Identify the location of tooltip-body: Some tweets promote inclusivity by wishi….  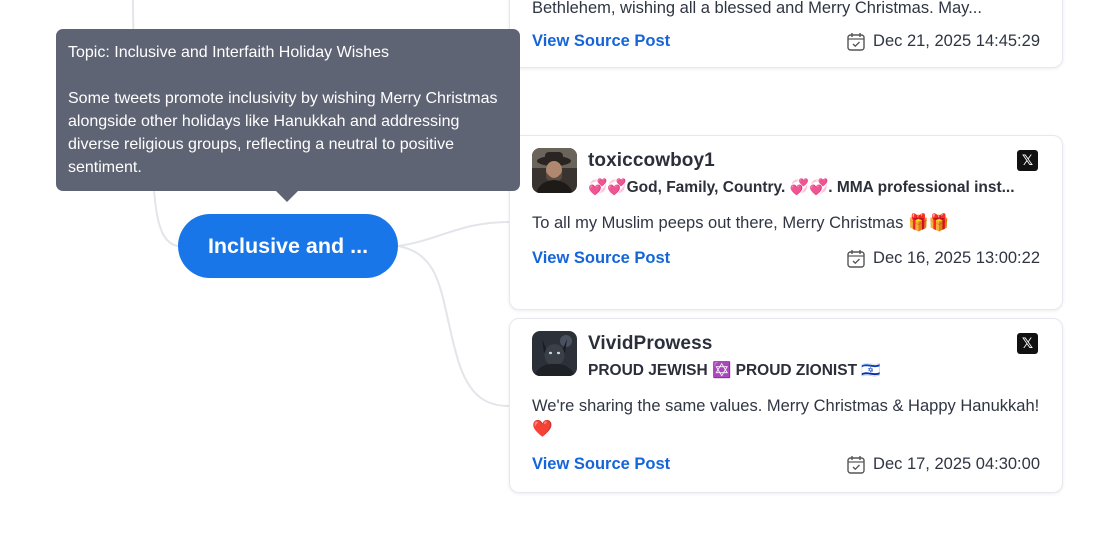
(283, 133).